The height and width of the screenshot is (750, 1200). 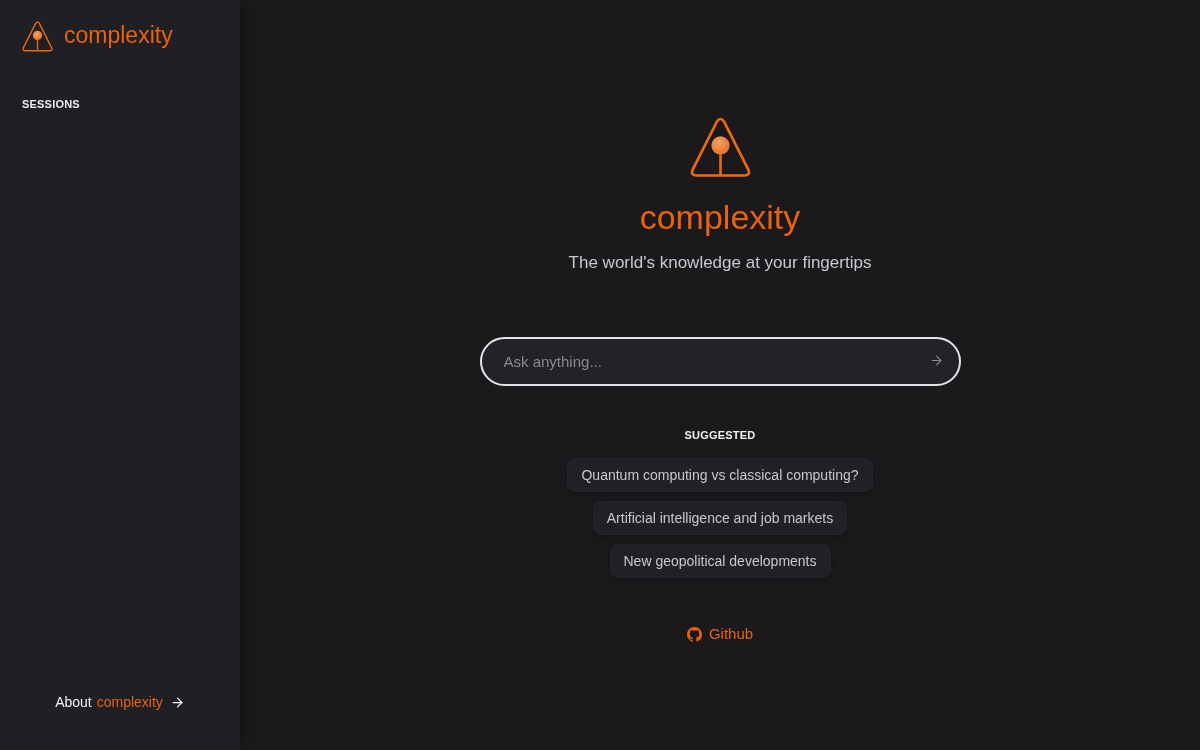 What do you see at coordinates (720, 561) in the screenshot?
I see `suggestion-button: New geopolitical developments` at bounding box center [720, 561].